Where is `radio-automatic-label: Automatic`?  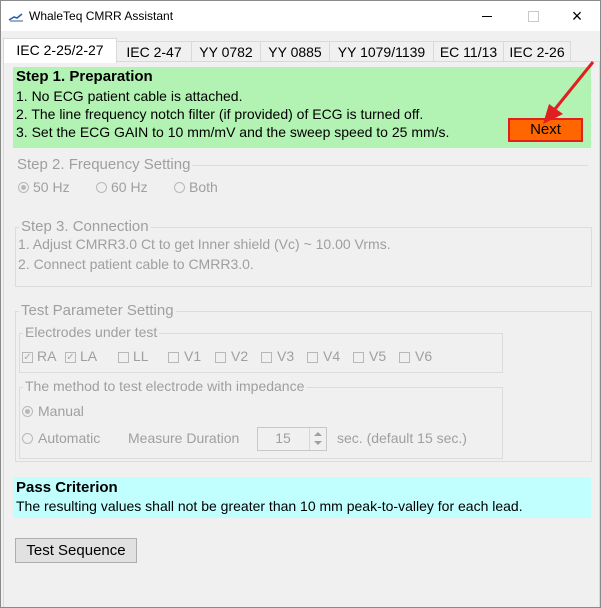 radio-automatic-label: Automatic is located at coordinates (69, 438).